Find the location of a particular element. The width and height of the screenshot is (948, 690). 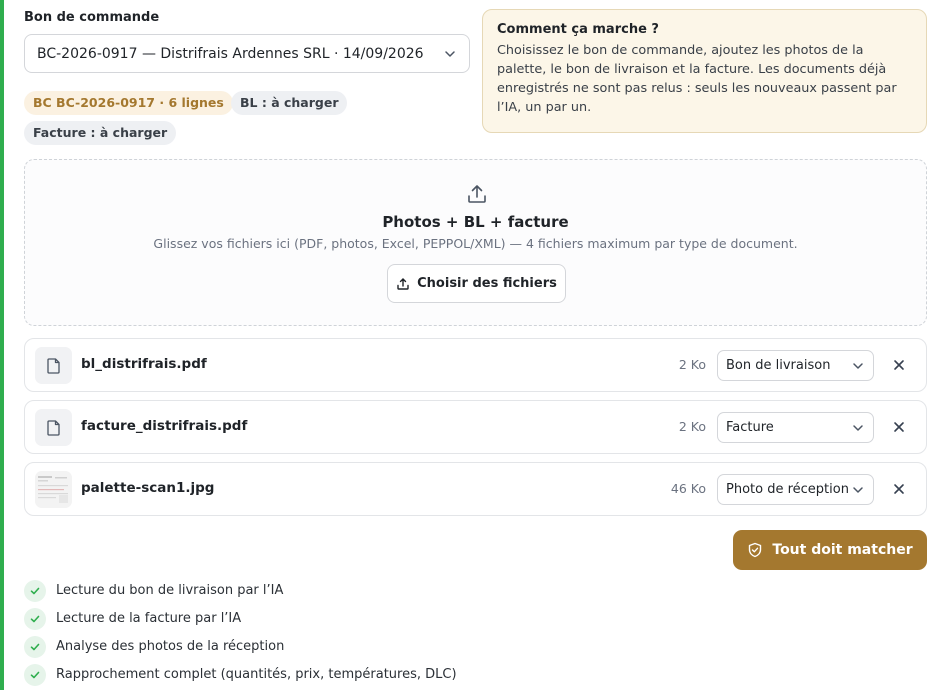

document-type-value: Photo de réception is located at coordinates (787, 489).